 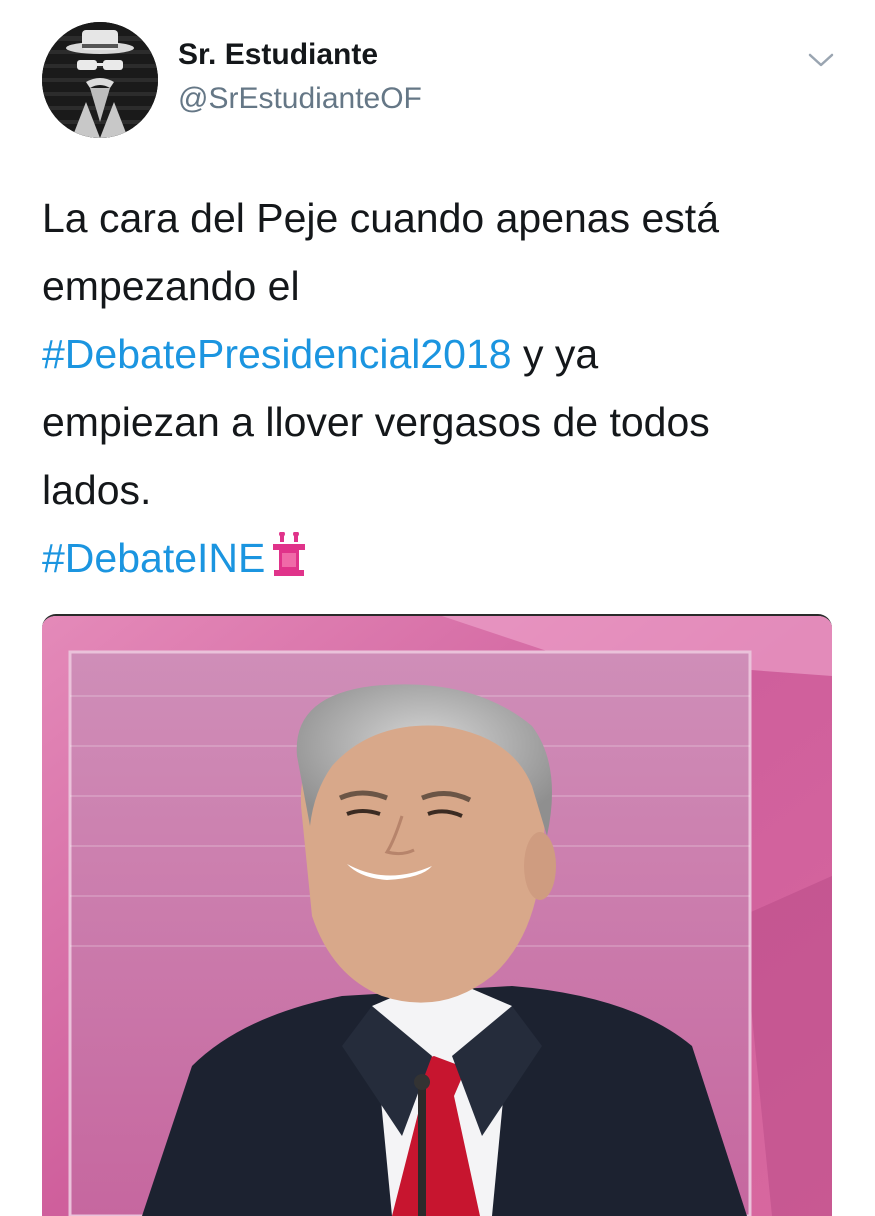 I want to click on hashtag-debate-ine: #DebateINE, so click(x=153, y=558).